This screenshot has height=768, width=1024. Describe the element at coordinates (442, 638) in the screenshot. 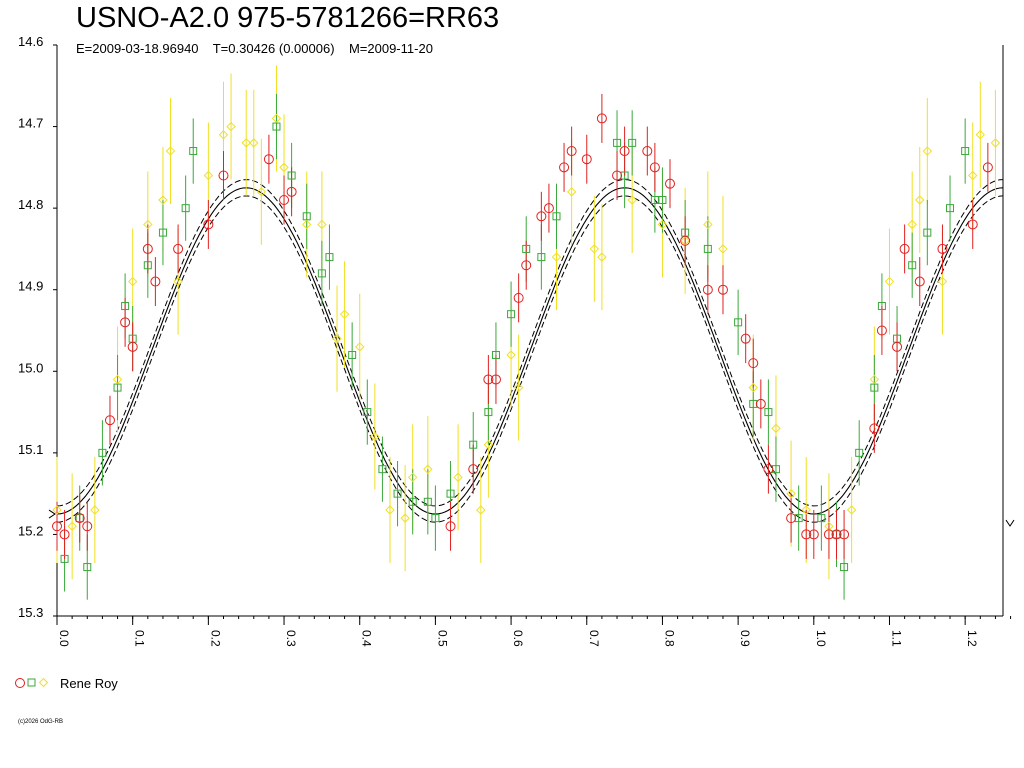

I see `x-tick-label: 0.5` at that location.